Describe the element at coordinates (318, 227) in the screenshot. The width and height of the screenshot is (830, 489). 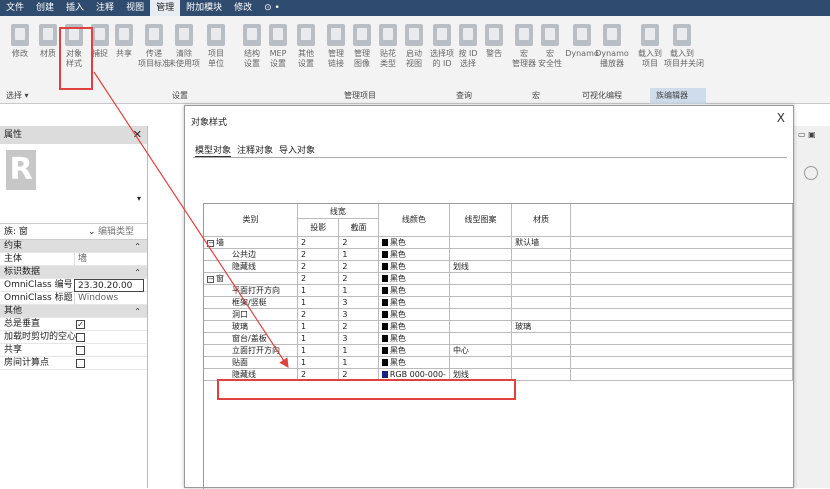
I see `col-projection: 投影` at that location.